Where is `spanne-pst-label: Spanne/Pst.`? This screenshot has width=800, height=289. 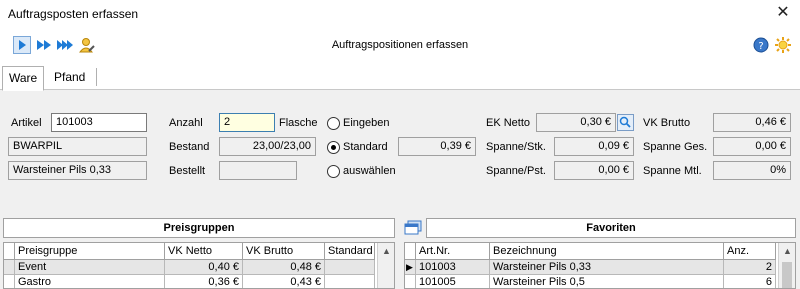 spanne-pst-label: Spanne/Pst. is located at coordinates (516, 171).